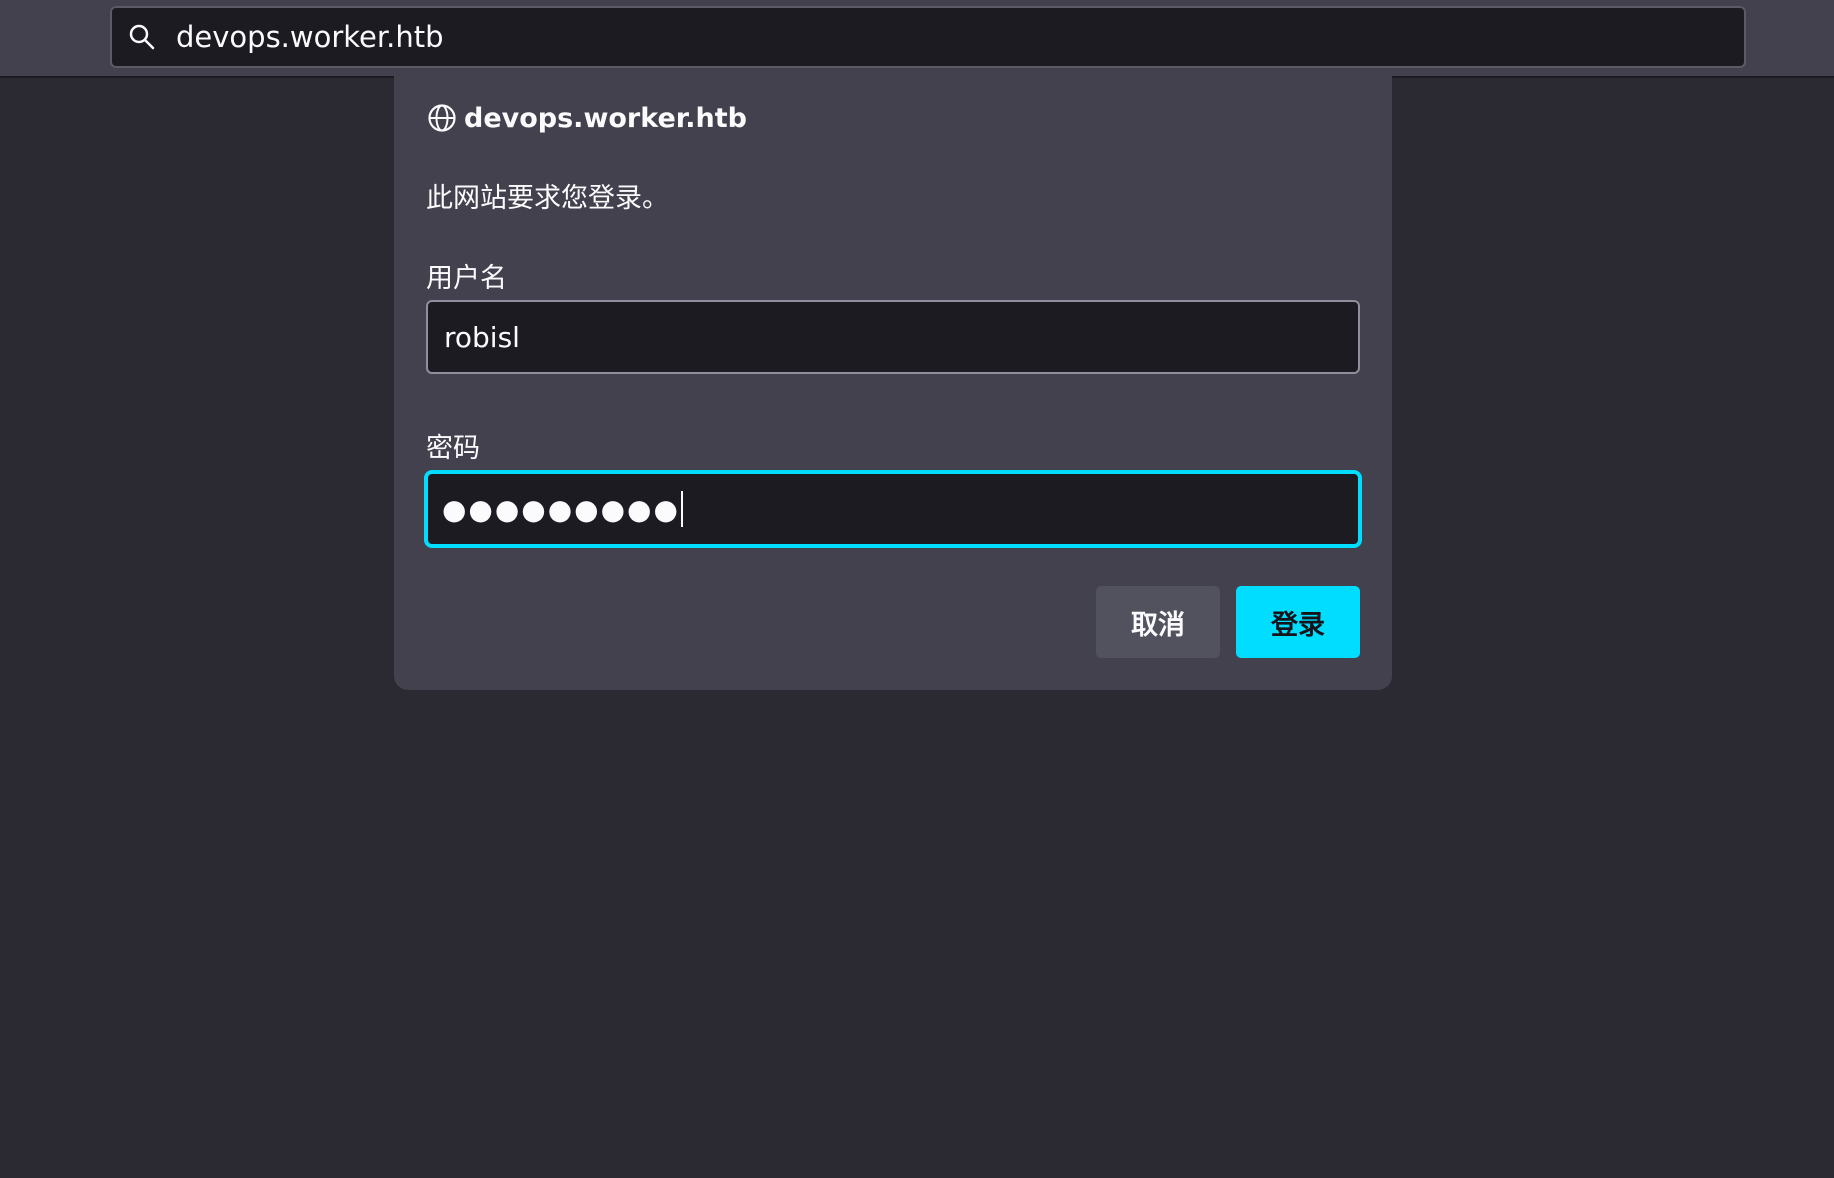 The image size is (1834, 1178). Describe the element at coordinates (453, 448) in the screenshot. I see `password-label: 密码` at that location.